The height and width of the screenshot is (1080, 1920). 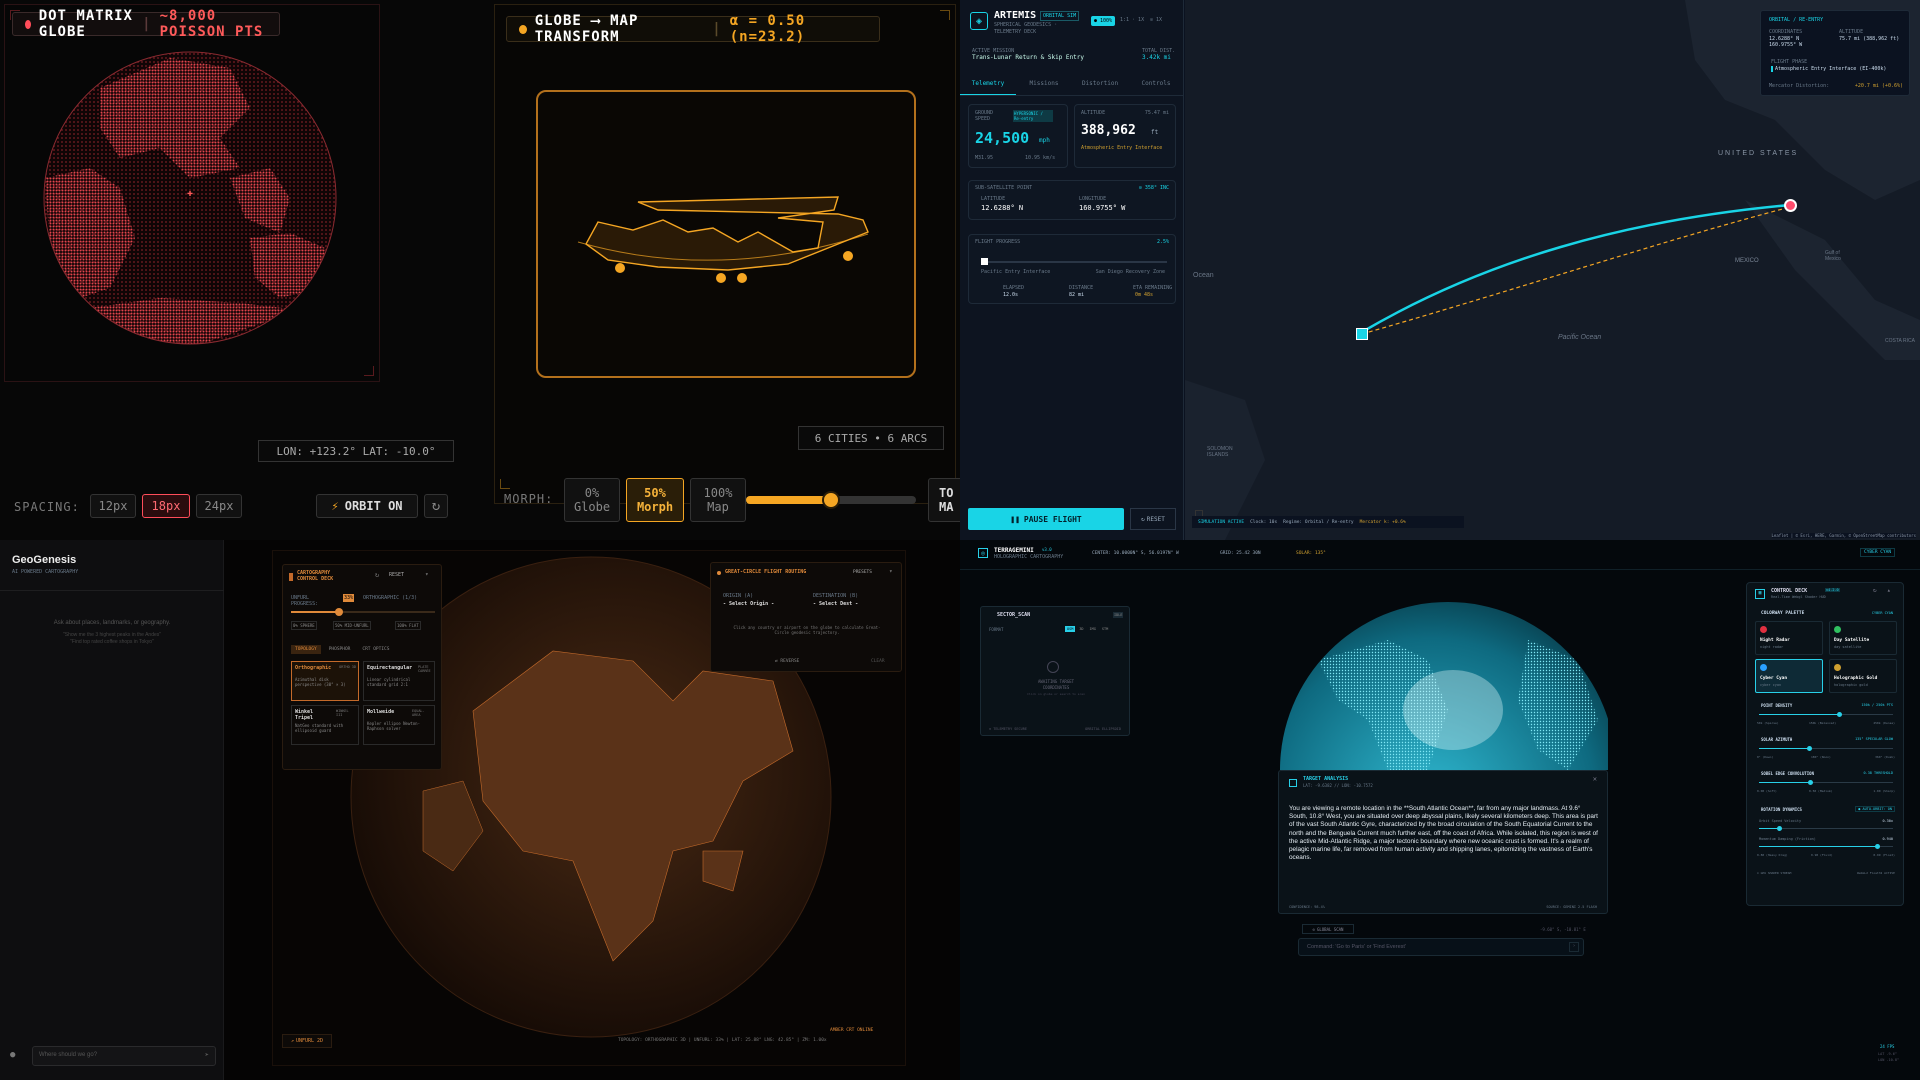 I want to click on morph-slider-fill, so click(x=788, y=500).